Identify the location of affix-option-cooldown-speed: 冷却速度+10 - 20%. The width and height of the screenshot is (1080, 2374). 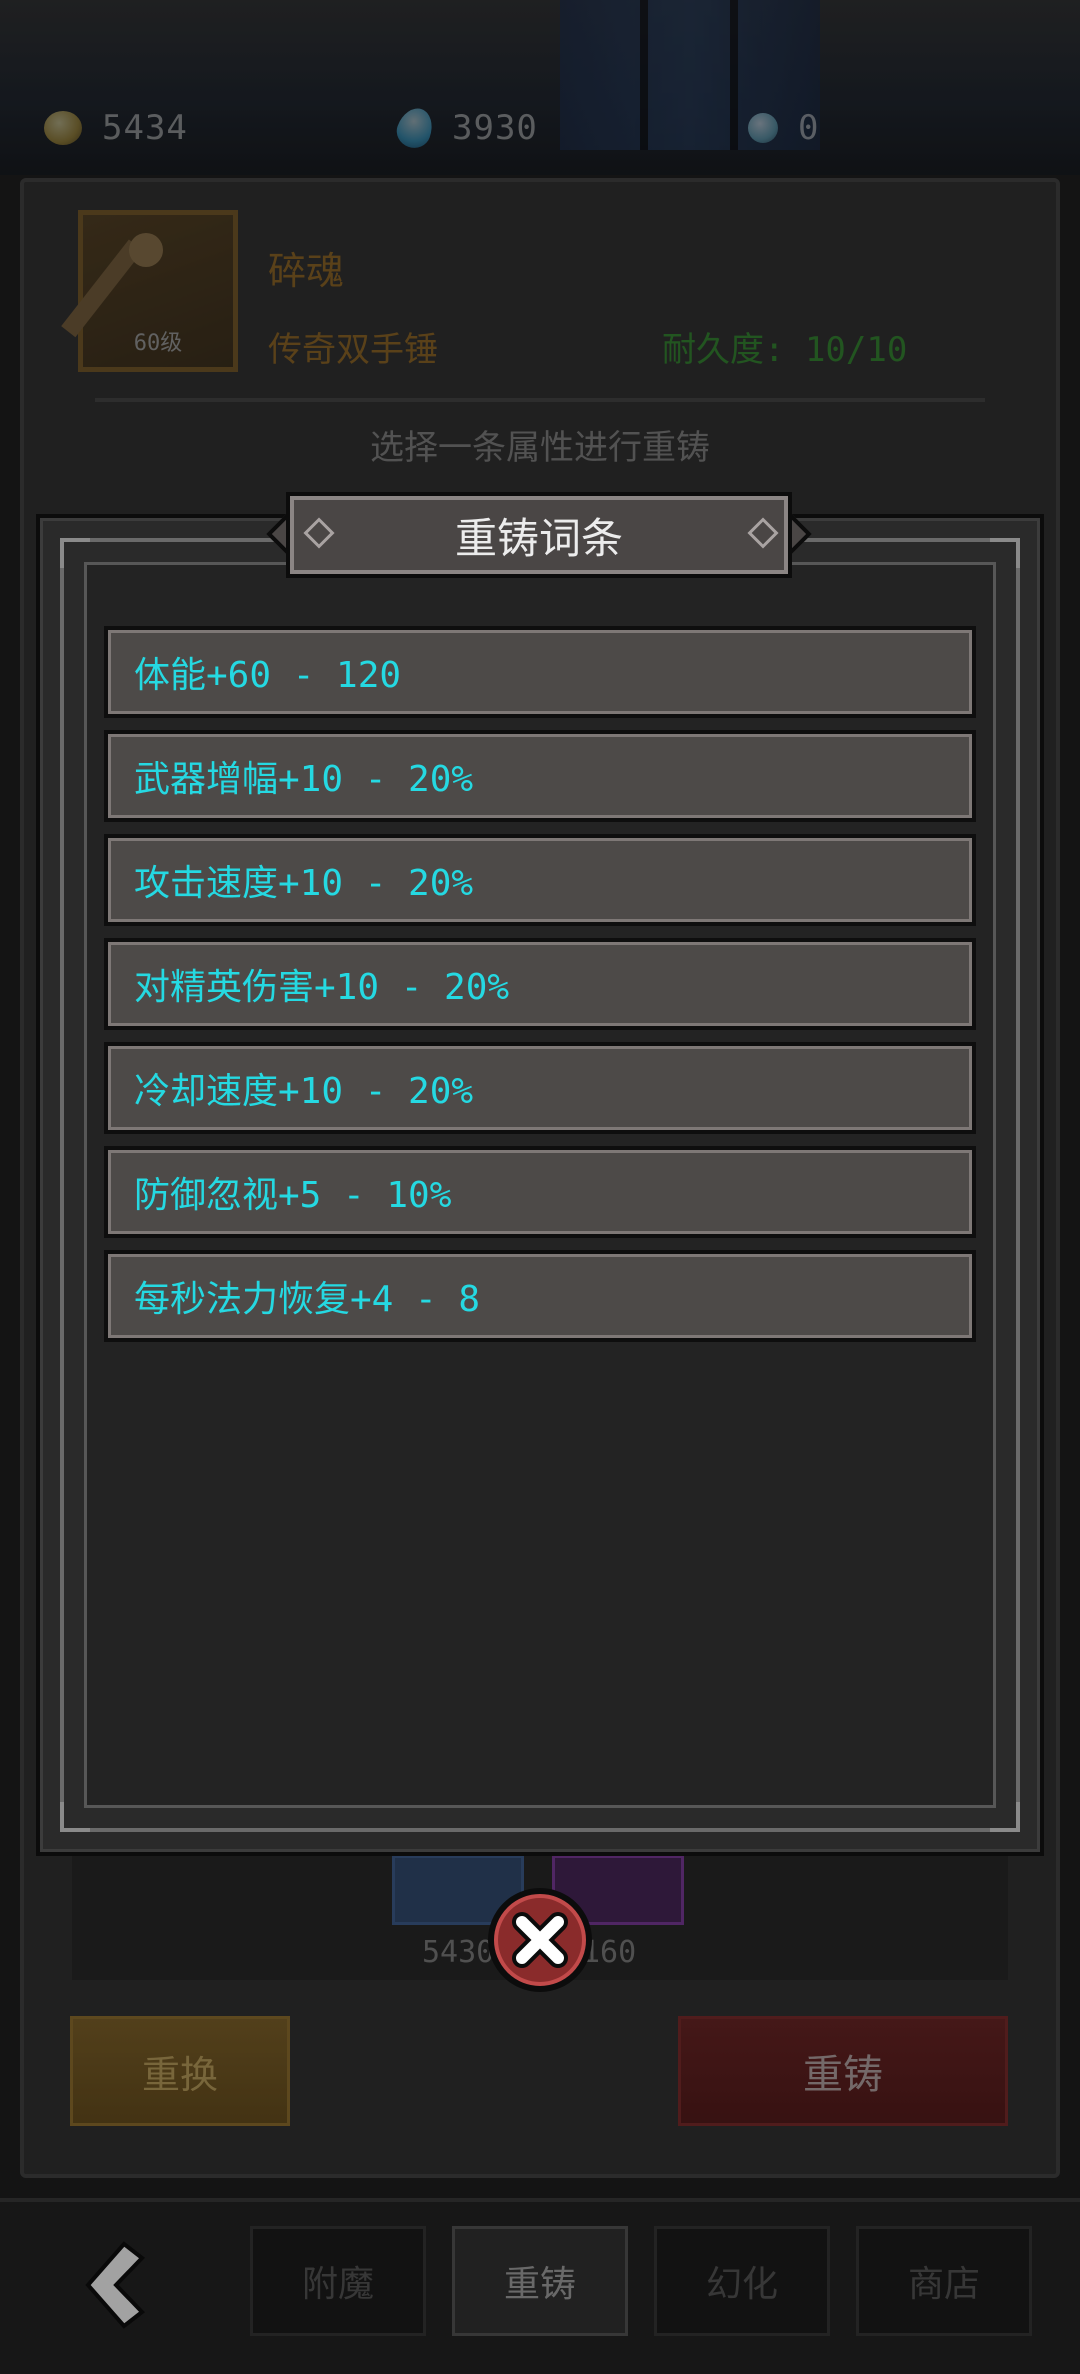
(540, 1088).